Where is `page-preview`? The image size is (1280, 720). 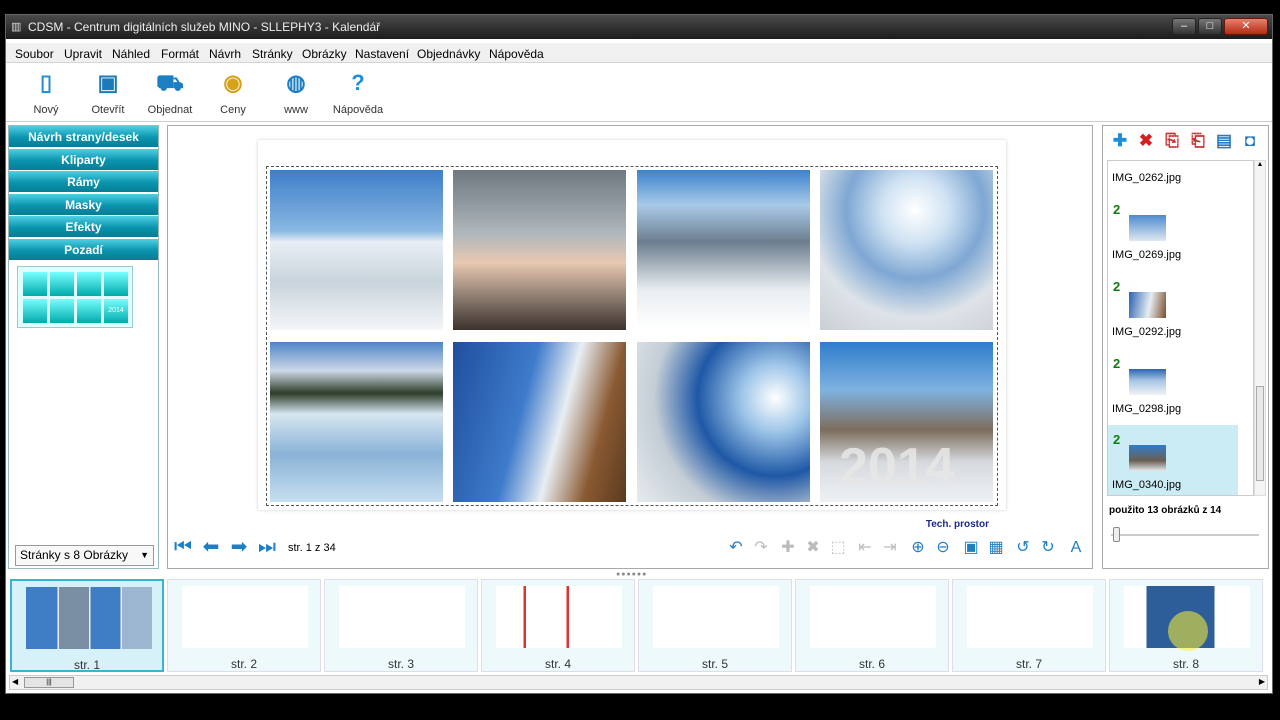
page-preview is located at coordinates (873, 617).